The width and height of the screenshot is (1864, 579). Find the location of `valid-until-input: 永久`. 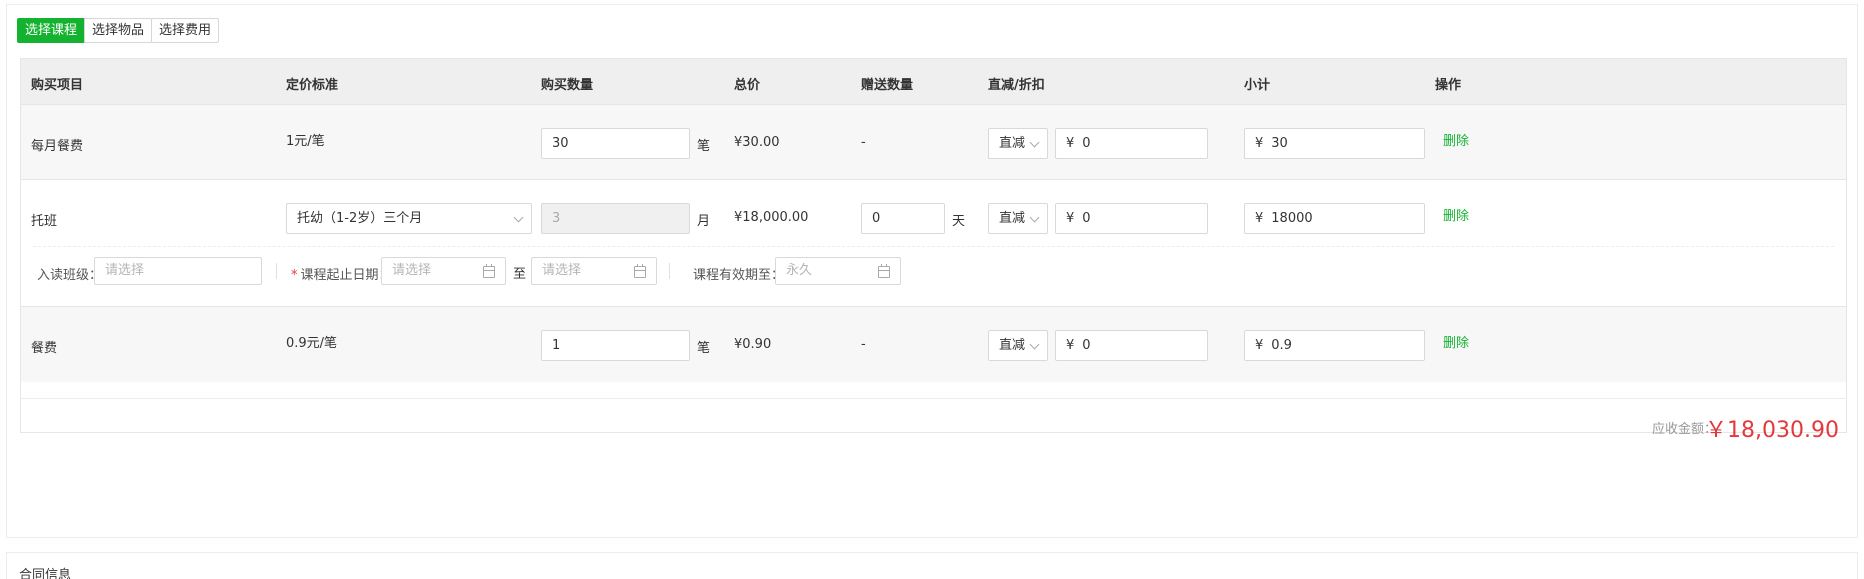

valid-until-input: 永久 is located at coordinates (838, 271).